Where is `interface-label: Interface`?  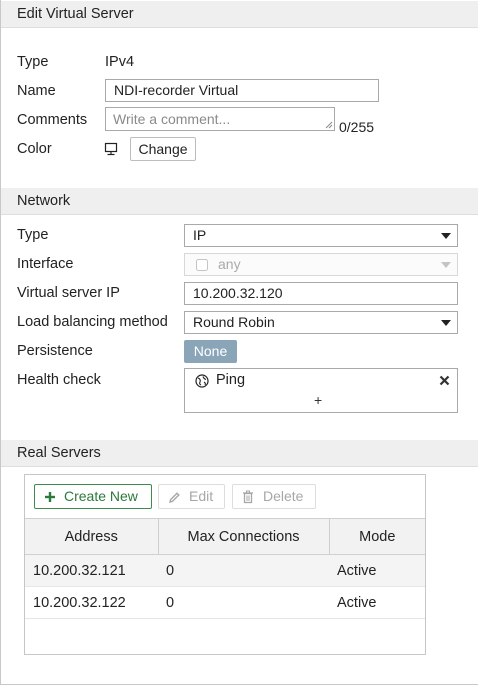
interface-label: Interface is located at coordinates (45, 264).